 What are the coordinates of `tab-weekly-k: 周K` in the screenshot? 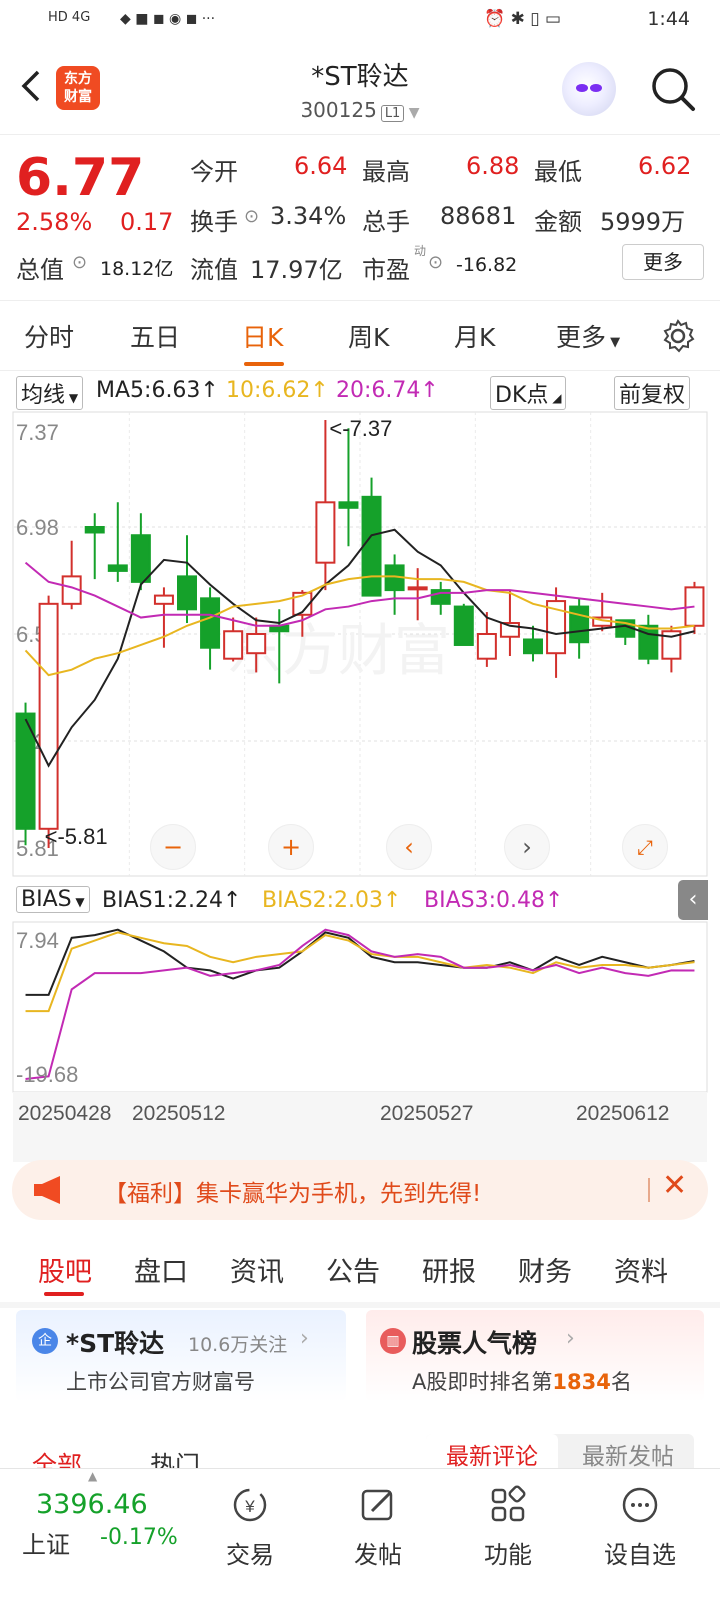 It's located at (368, 336).